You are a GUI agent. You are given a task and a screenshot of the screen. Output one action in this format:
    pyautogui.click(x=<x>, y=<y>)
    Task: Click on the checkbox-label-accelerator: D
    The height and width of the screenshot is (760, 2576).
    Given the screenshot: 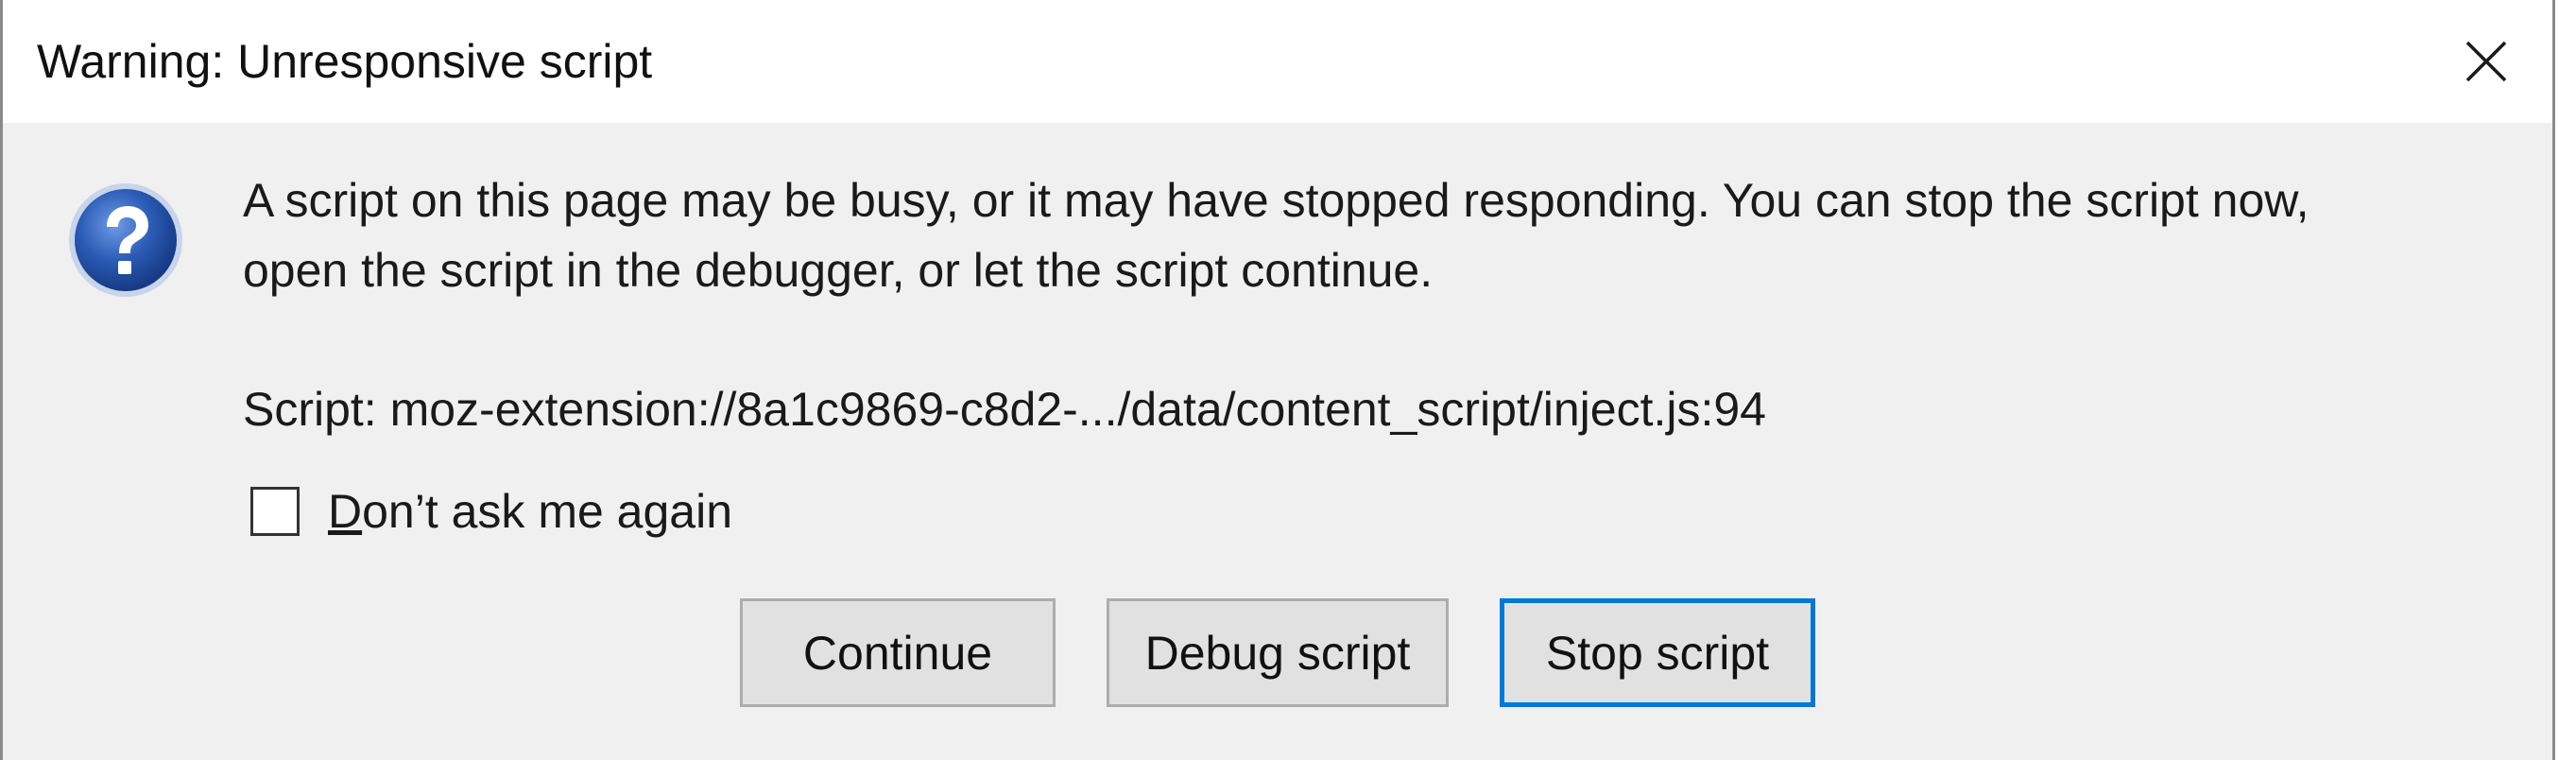 What is the action you would take?
    pyautogui.click(x=345, y=511)
    